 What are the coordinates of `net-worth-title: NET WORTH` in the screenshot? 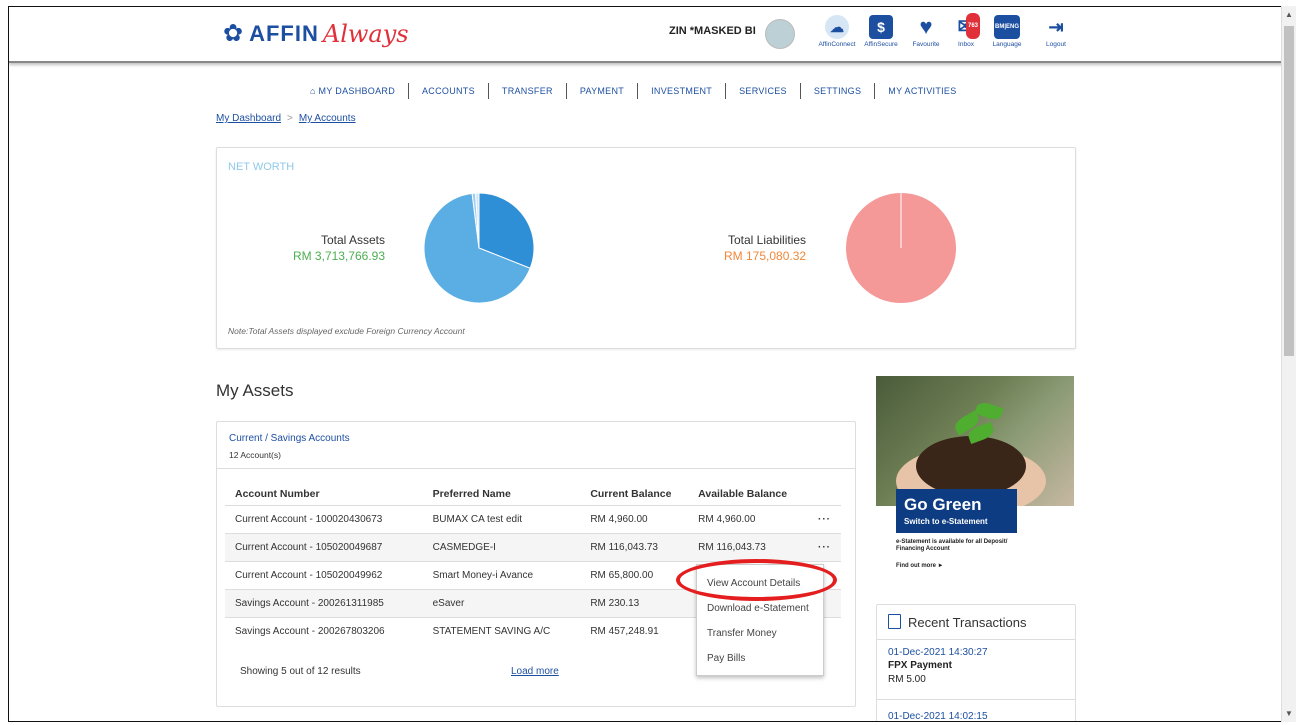 It's located at (261, 167).